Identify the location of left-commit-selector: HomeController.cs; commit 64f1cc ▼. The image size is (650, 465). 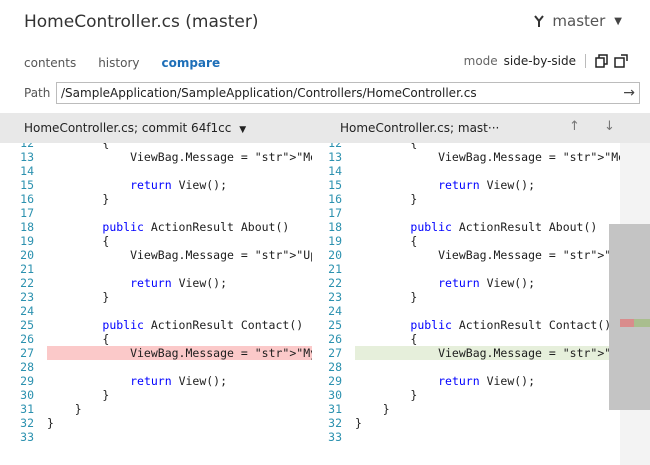
(135, 128).